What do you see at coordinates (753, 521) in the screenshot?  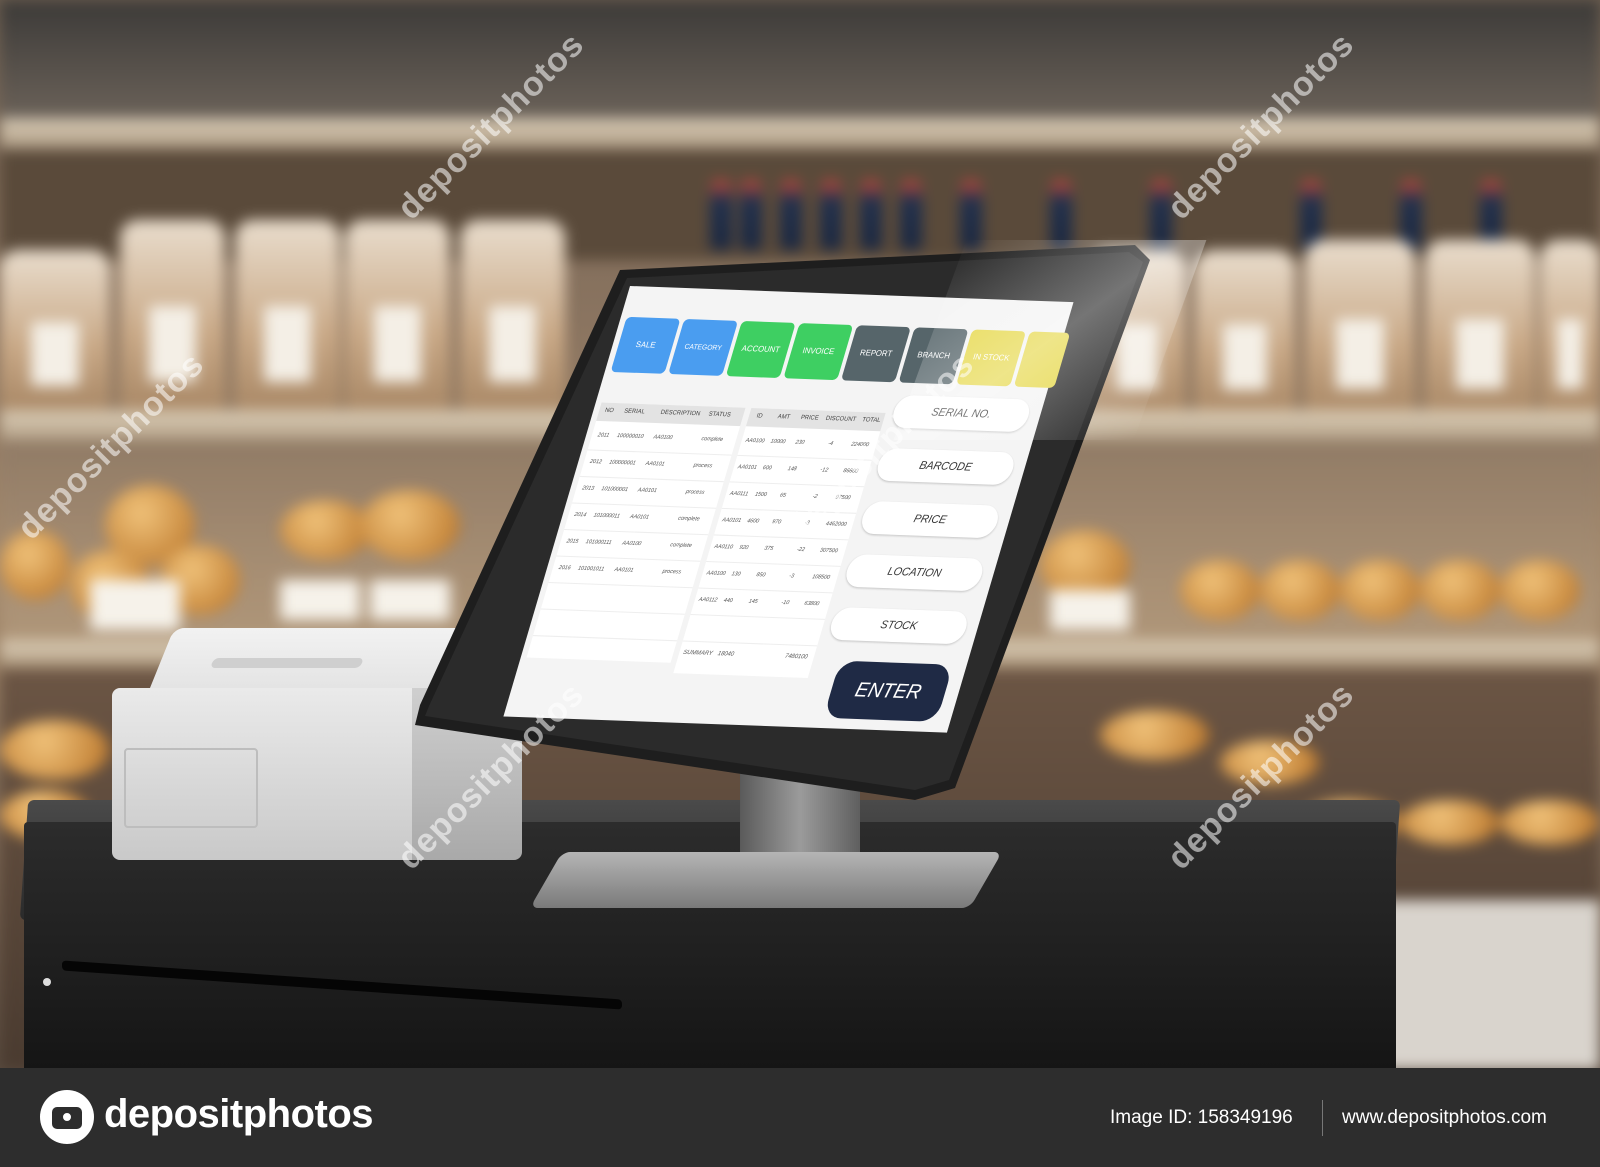 I see `cell-amt: 4600` at bounding box center [753, 521].